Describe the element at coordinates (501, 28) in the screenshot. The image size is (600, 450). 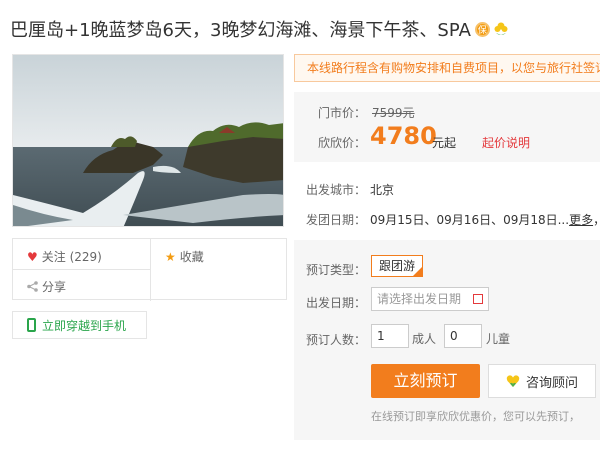
I see `flower-badge-icon` at that location.